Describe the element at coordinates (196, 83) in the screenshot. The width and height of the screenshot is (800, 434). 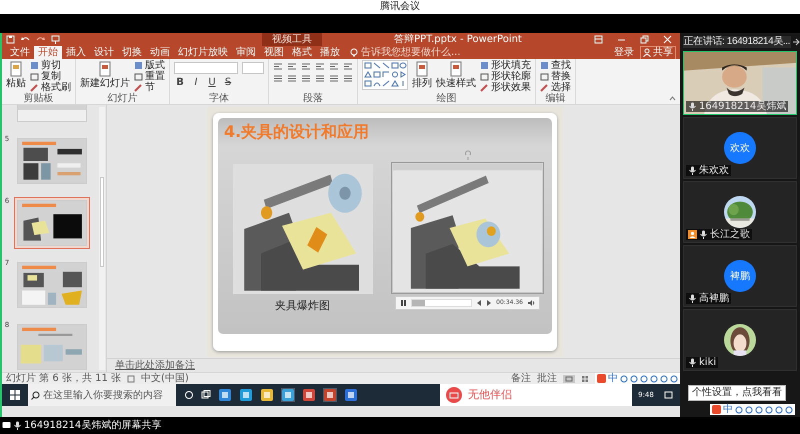
I see `format-button: I` at that location.